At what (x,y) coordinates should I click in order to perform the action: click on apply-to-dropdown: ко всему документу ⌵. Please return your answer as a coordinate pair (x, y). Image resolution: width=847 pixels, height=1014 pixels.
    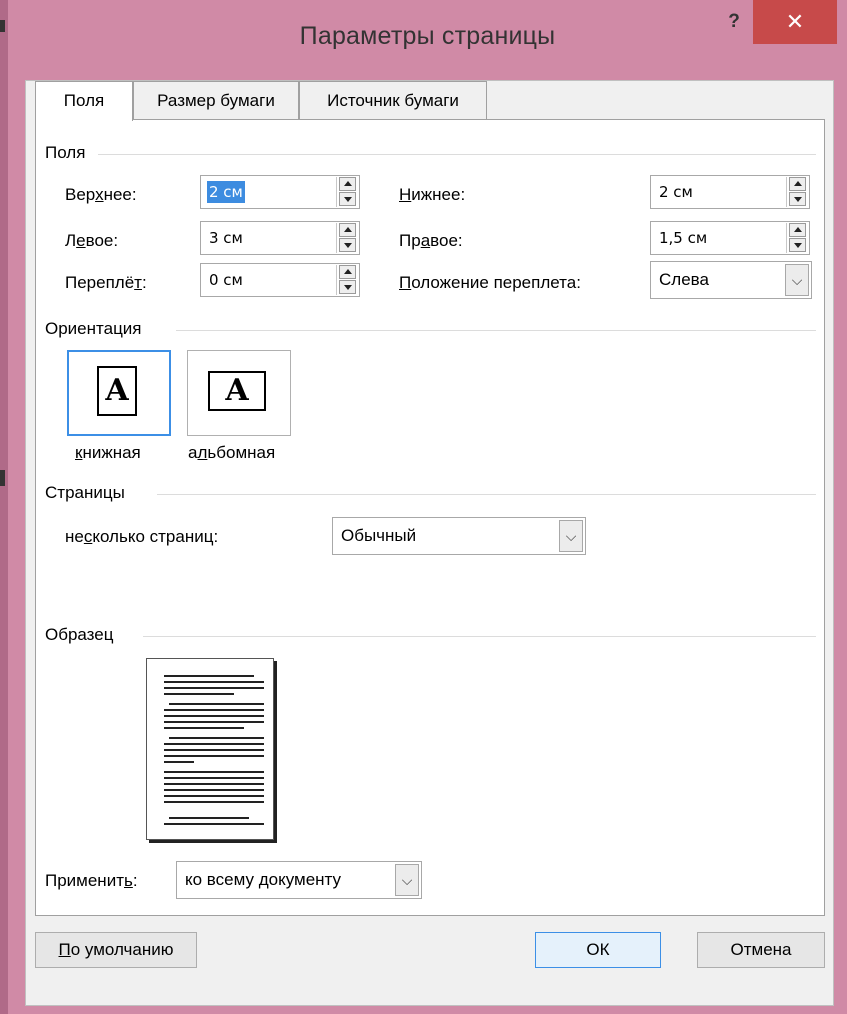
    Looking at the image, I should click on (299, 880).